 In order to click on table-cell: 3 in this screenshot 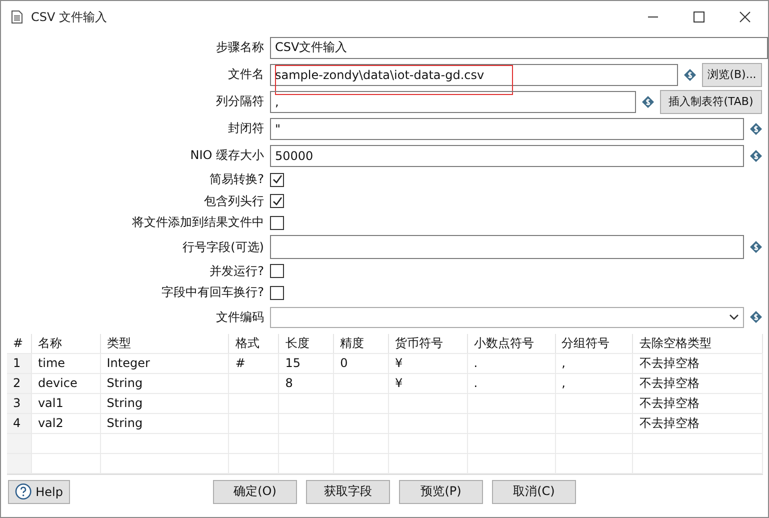, I will do `click(19, 403)`.